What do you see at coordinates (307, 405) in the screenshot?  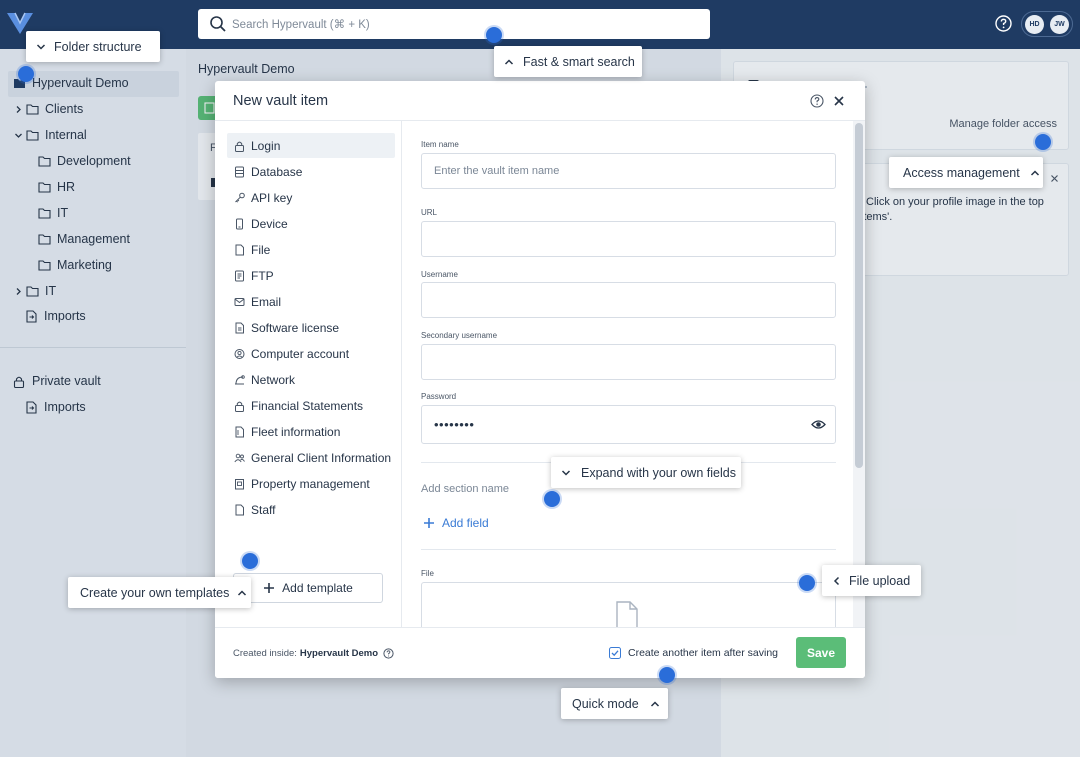 I see `template-label: Financial Statements` at bounding box center [307, 405].